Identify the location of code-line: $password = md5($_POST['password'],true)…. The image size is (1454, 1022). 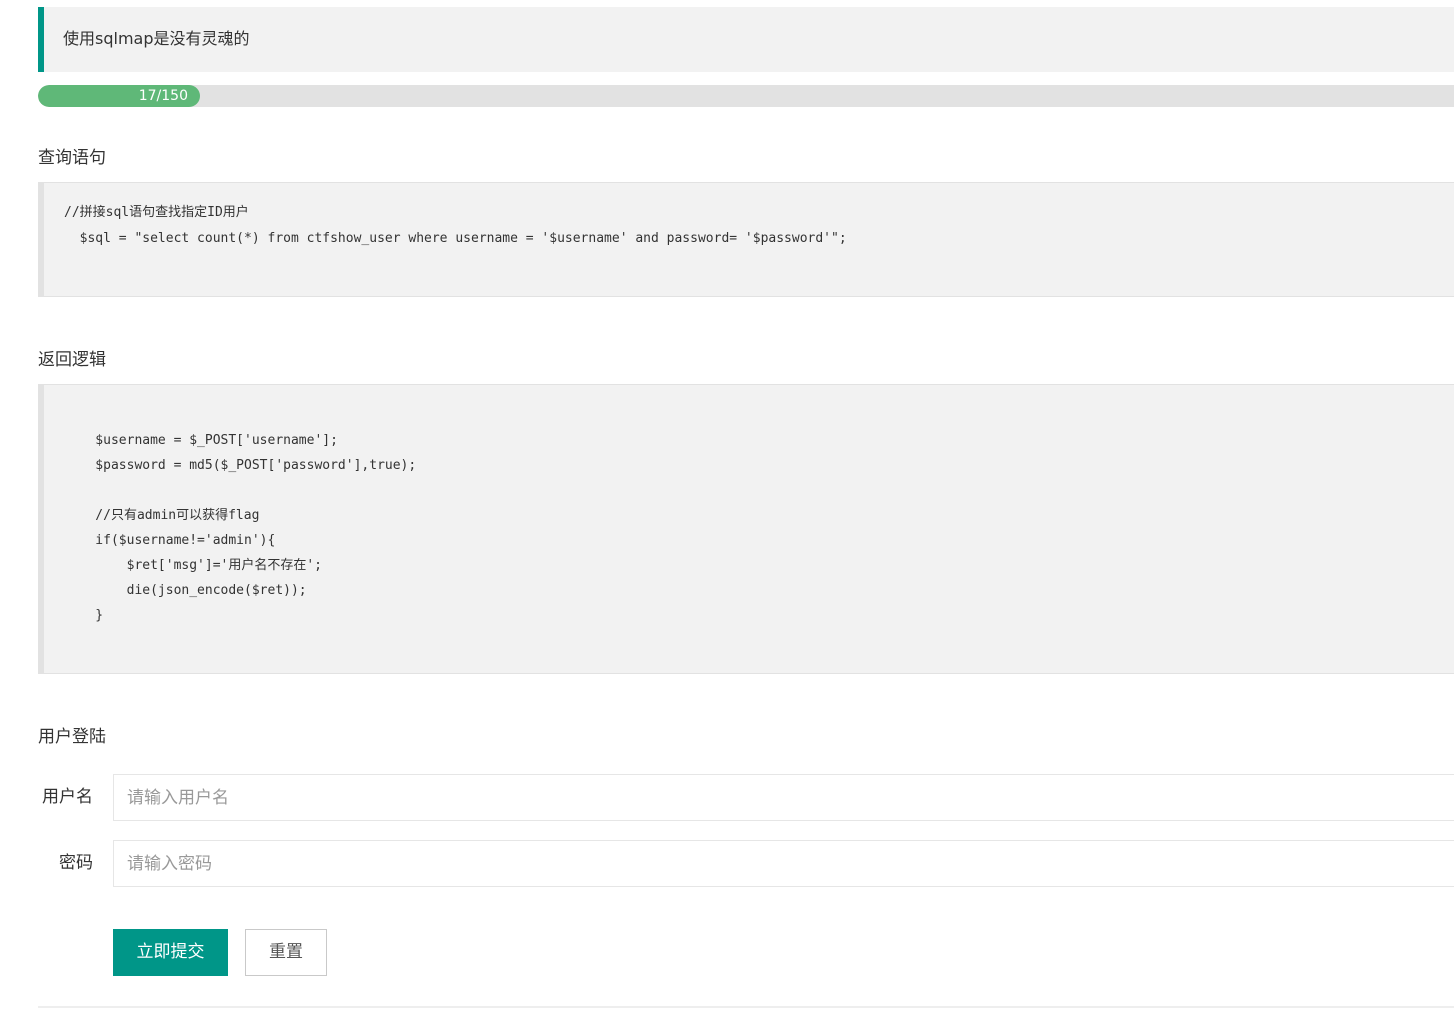
(240, 465).